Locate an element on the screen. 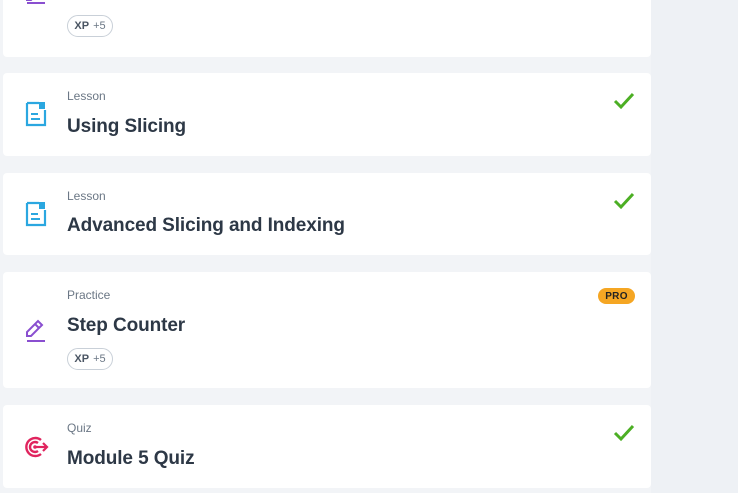 The height and width of the screenshot is (493, 738). item-title: Module 5 Quiz is located at coordinates (131, 458).